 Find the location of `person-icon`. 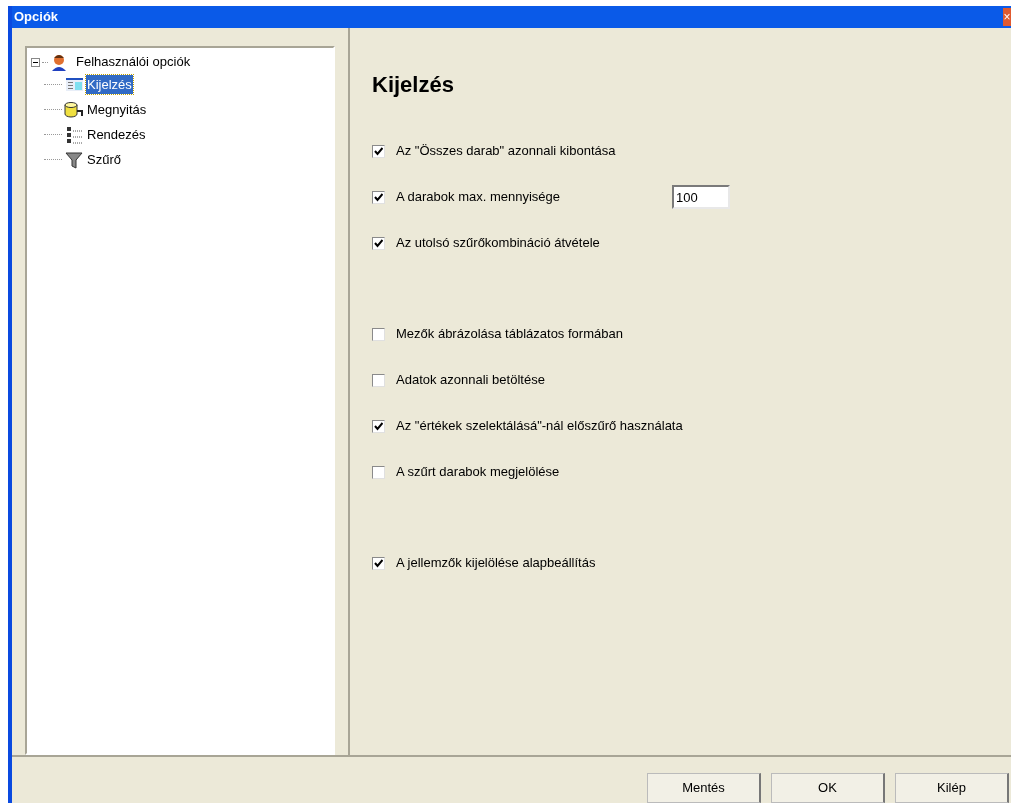

person-icon is located at coordinates (59, 62).